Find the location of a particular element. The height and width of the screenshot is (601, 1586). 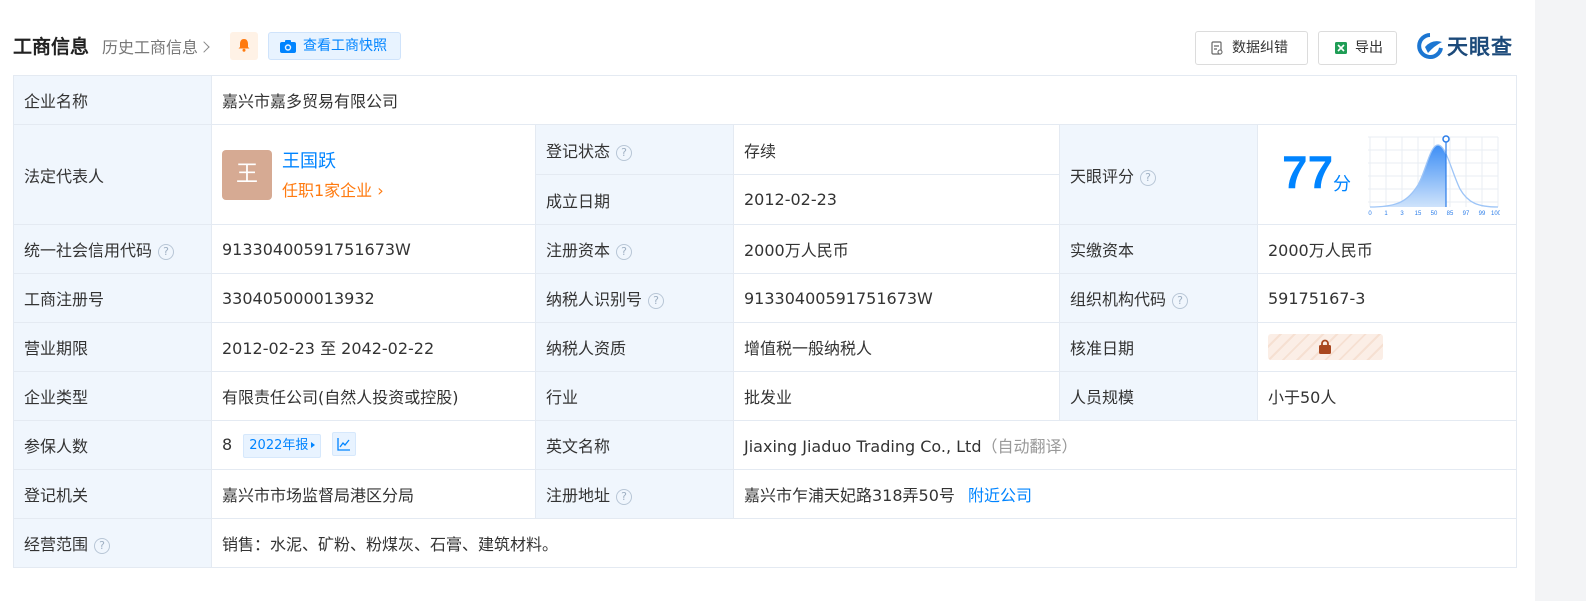

year-report-button: 2022年报 is located at coordinates (282, 446).